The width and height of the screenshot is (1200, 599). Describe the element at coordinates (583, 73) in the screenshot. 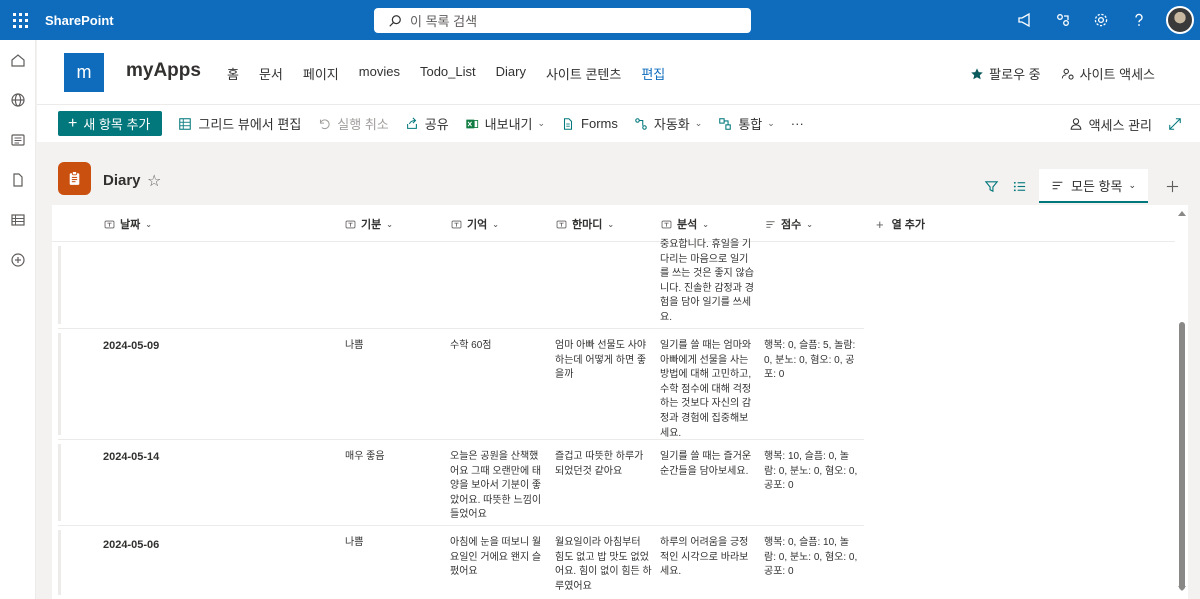

I see `nav-site-contents: 사이트 콘텐츠` at that location.